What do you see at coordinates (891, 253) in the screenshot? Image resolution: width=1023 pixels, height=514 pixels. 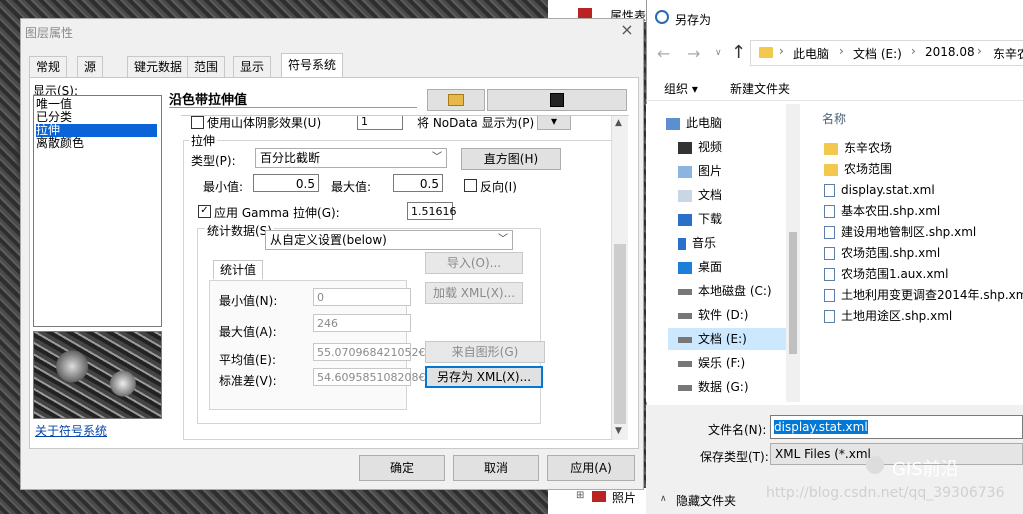 I see `file-name: 农场范围.shp.xml` at bounding box center [891, 253].